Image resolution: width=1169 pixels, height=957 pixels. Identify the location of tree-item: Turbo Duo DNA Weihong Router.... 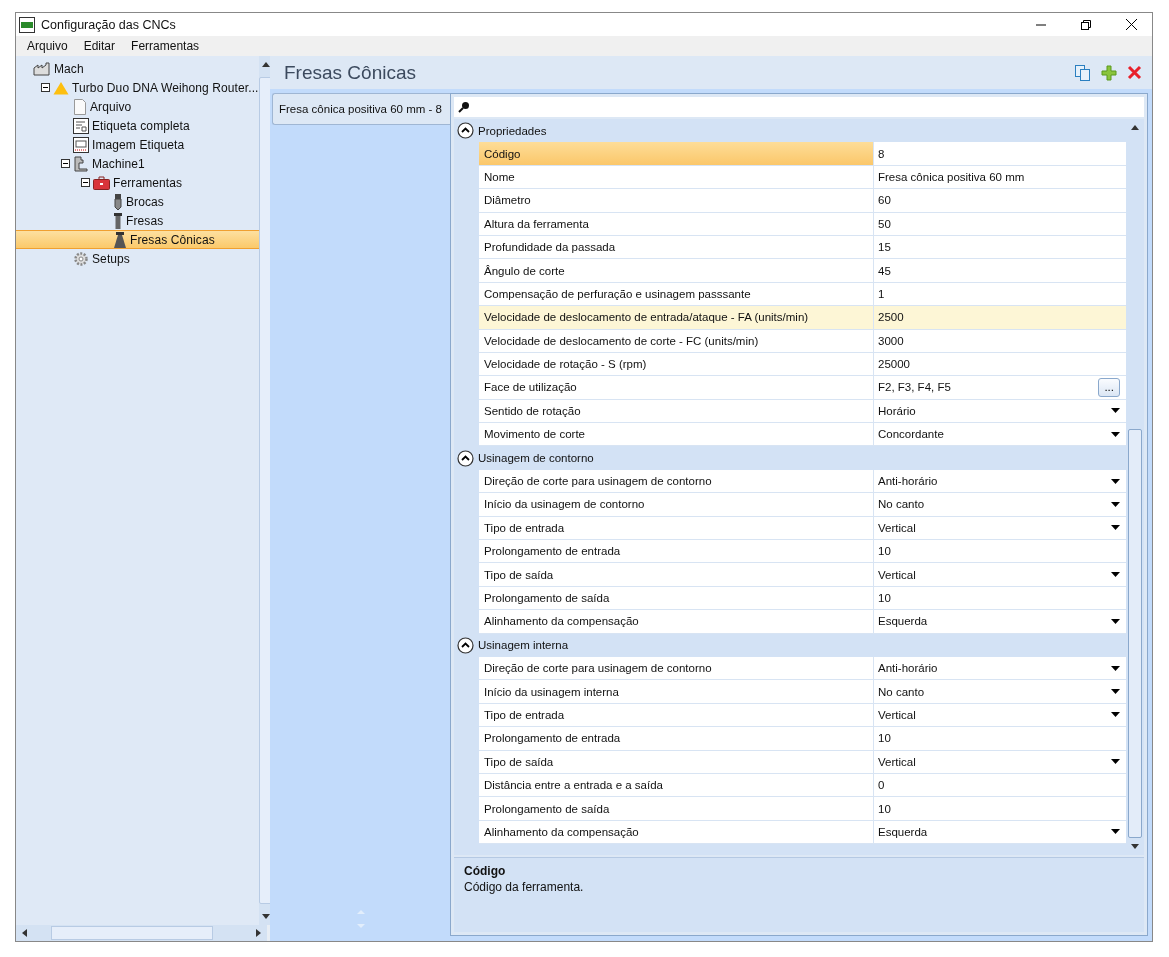
(137, 87).